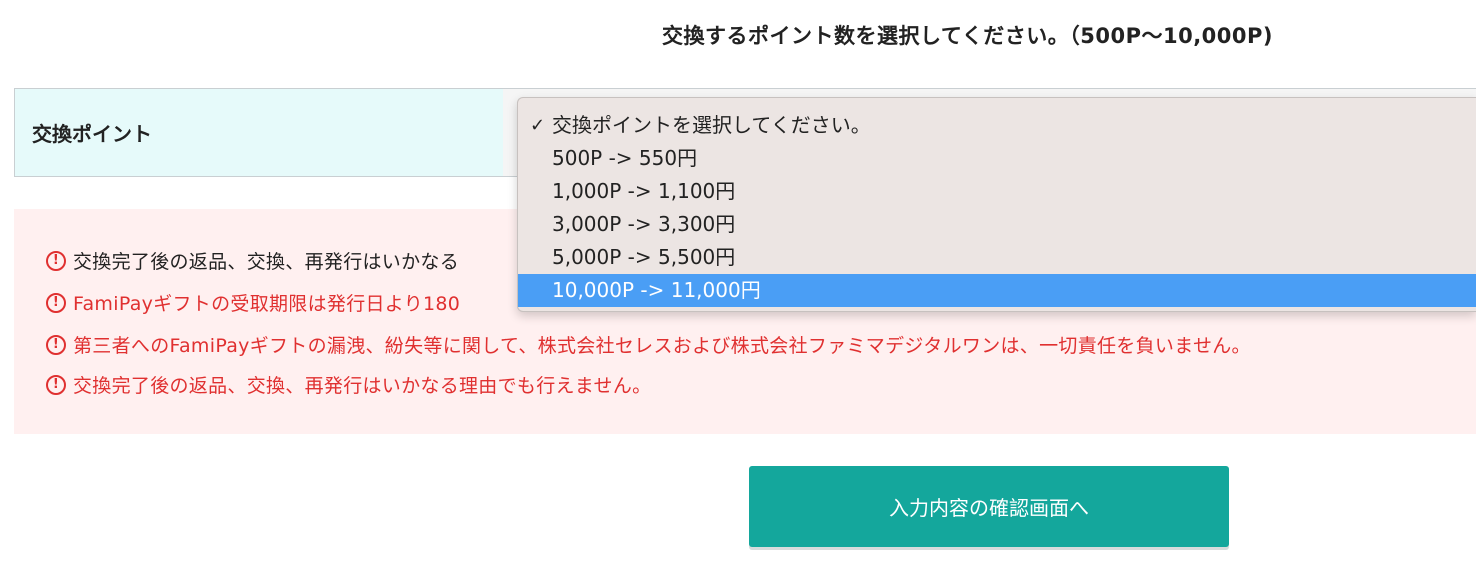 This screenshot has height=577, width=1476. I want to click on option-label: 5,000P -> 5,500円, so click(644, 257).